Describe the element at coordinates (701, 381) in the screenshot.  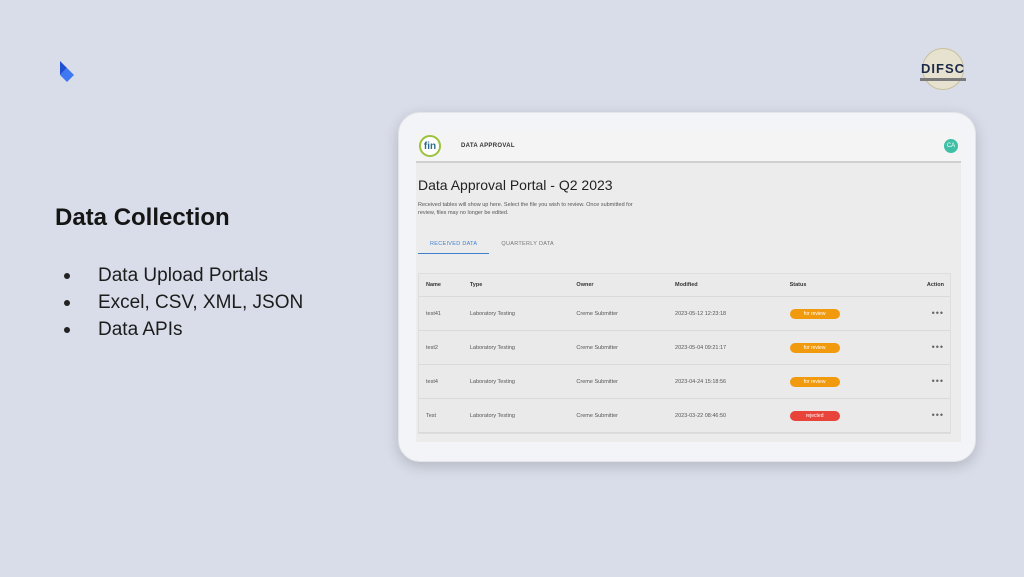
I see `cell-modified: 2023-04-24 15:18:56` at that location.